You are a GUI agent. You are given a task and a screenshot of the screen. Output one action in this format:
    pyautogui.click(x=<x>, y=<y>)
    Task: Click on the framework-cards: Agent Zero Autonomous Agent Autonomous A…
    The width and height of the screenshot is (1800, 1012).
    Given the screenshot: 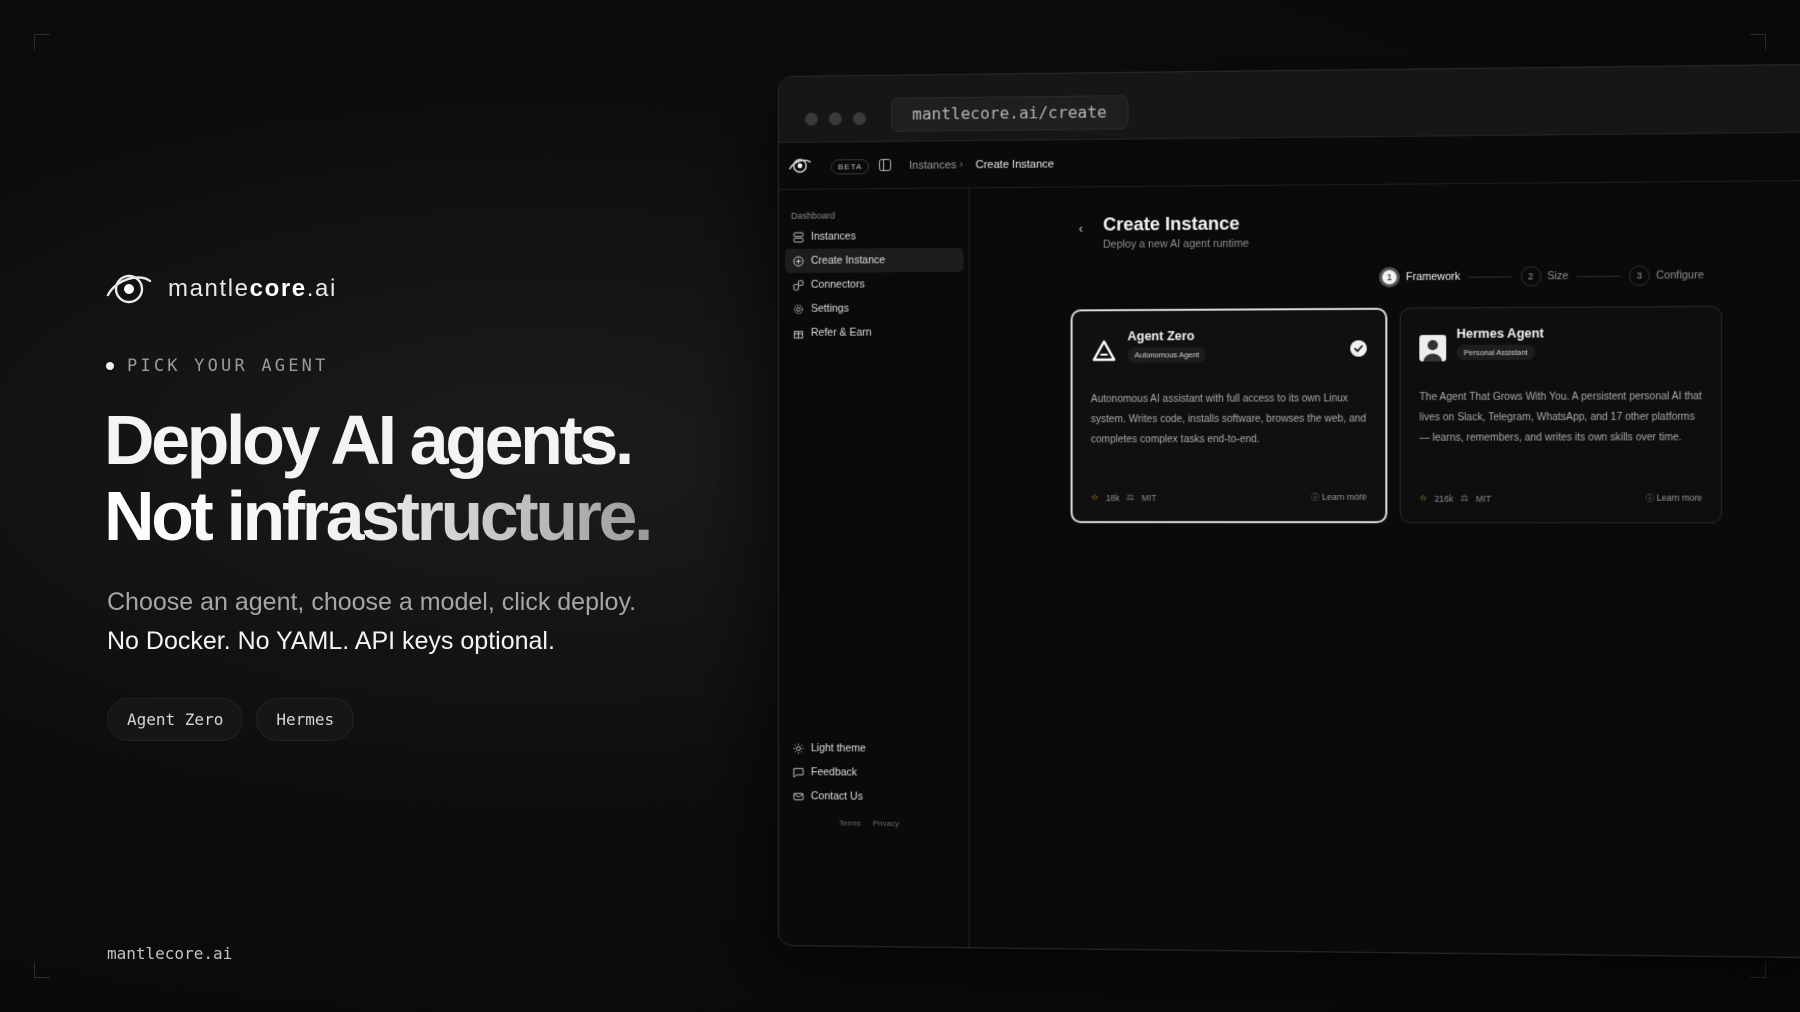 What is the action you would take?
    pyautogui.click(x=1396, y=414)
    